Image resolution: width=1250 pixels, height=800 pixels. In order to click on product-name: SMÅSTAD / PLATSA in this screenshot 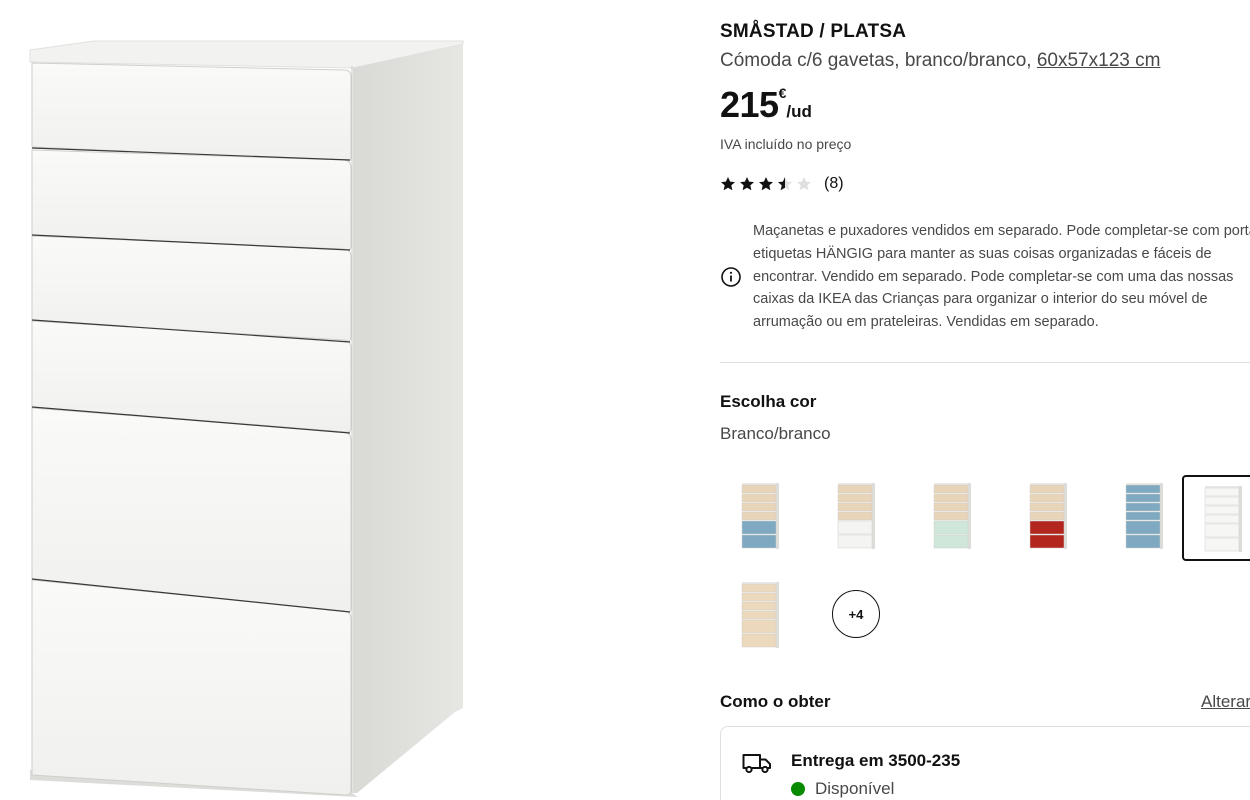, I will do `click(813, 31)`.